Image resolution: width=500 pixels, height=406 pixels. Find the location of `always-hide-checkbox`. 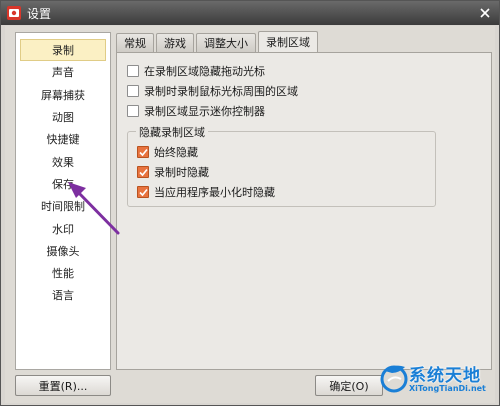

always-hide-checkbox is located at coordinates (143, 152).